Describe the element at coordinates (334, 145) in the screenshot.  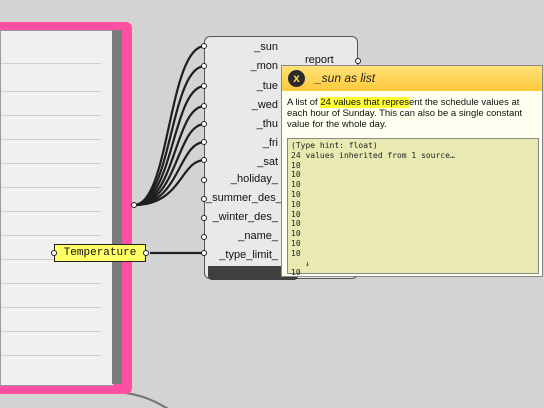
I see `type-hint: (Type hint: float)` at that location.